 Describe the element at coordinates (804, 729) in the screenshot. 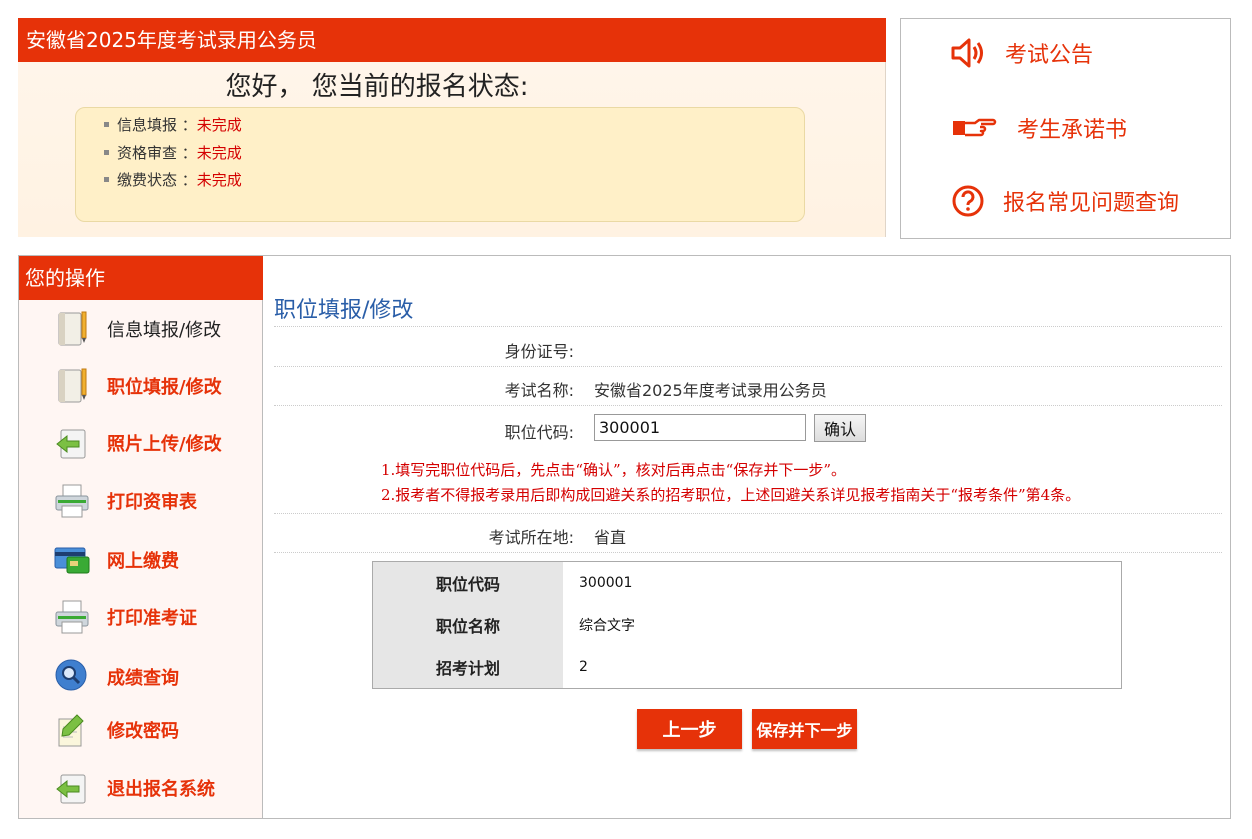

I see `save-and-next-button: 保存并下一步` at that location.